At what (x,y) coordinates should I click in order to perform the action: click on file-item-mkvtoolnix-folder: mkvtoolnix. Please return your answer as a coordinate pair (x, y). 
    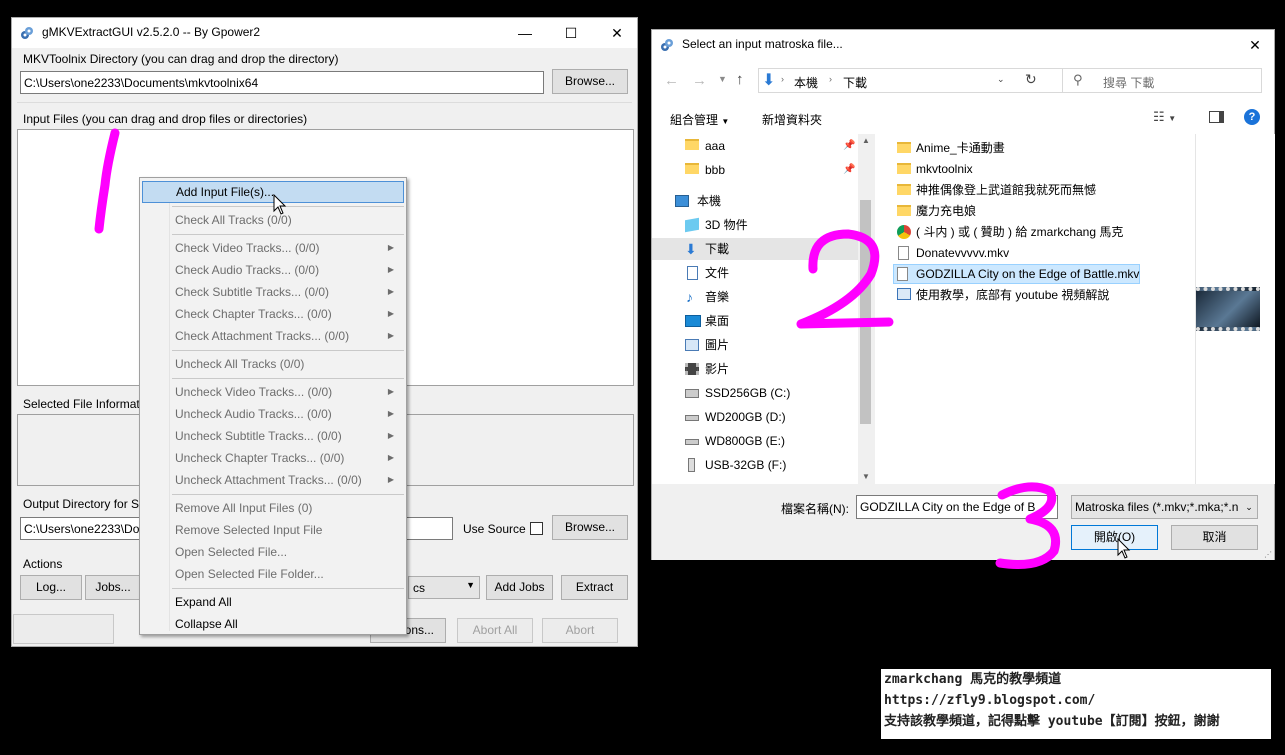
    Looking at the image, I should click on (933, 169).